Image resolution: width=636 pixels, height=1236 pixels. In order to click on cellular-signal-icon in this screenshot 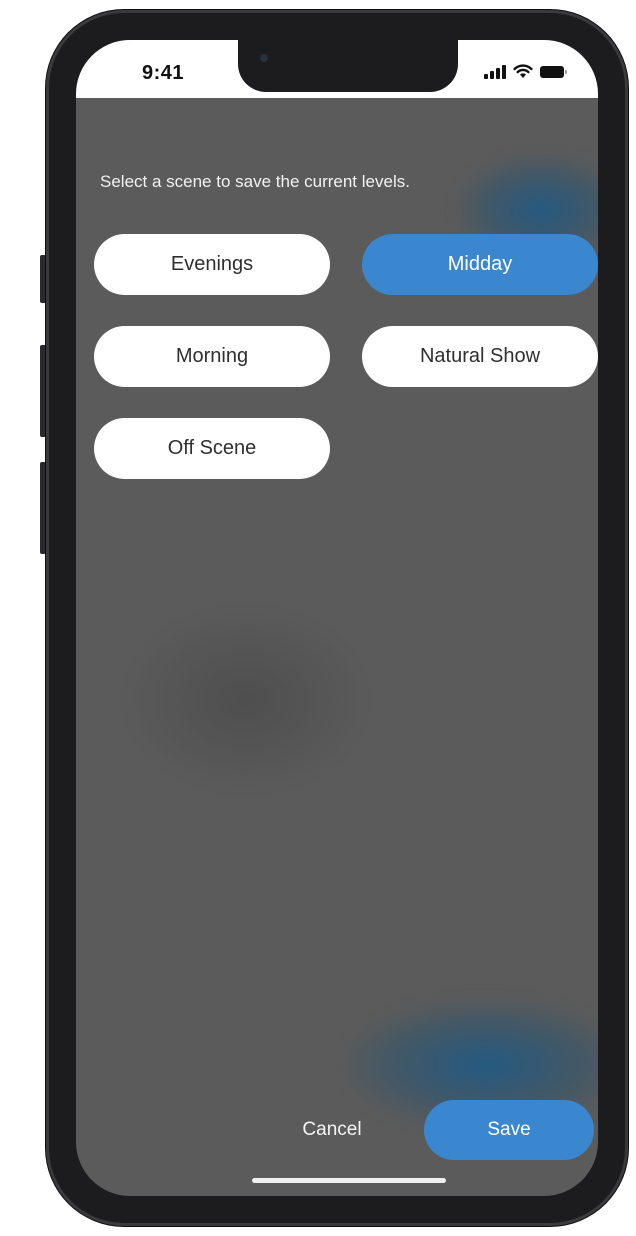, I will do `click(495, 71)`.